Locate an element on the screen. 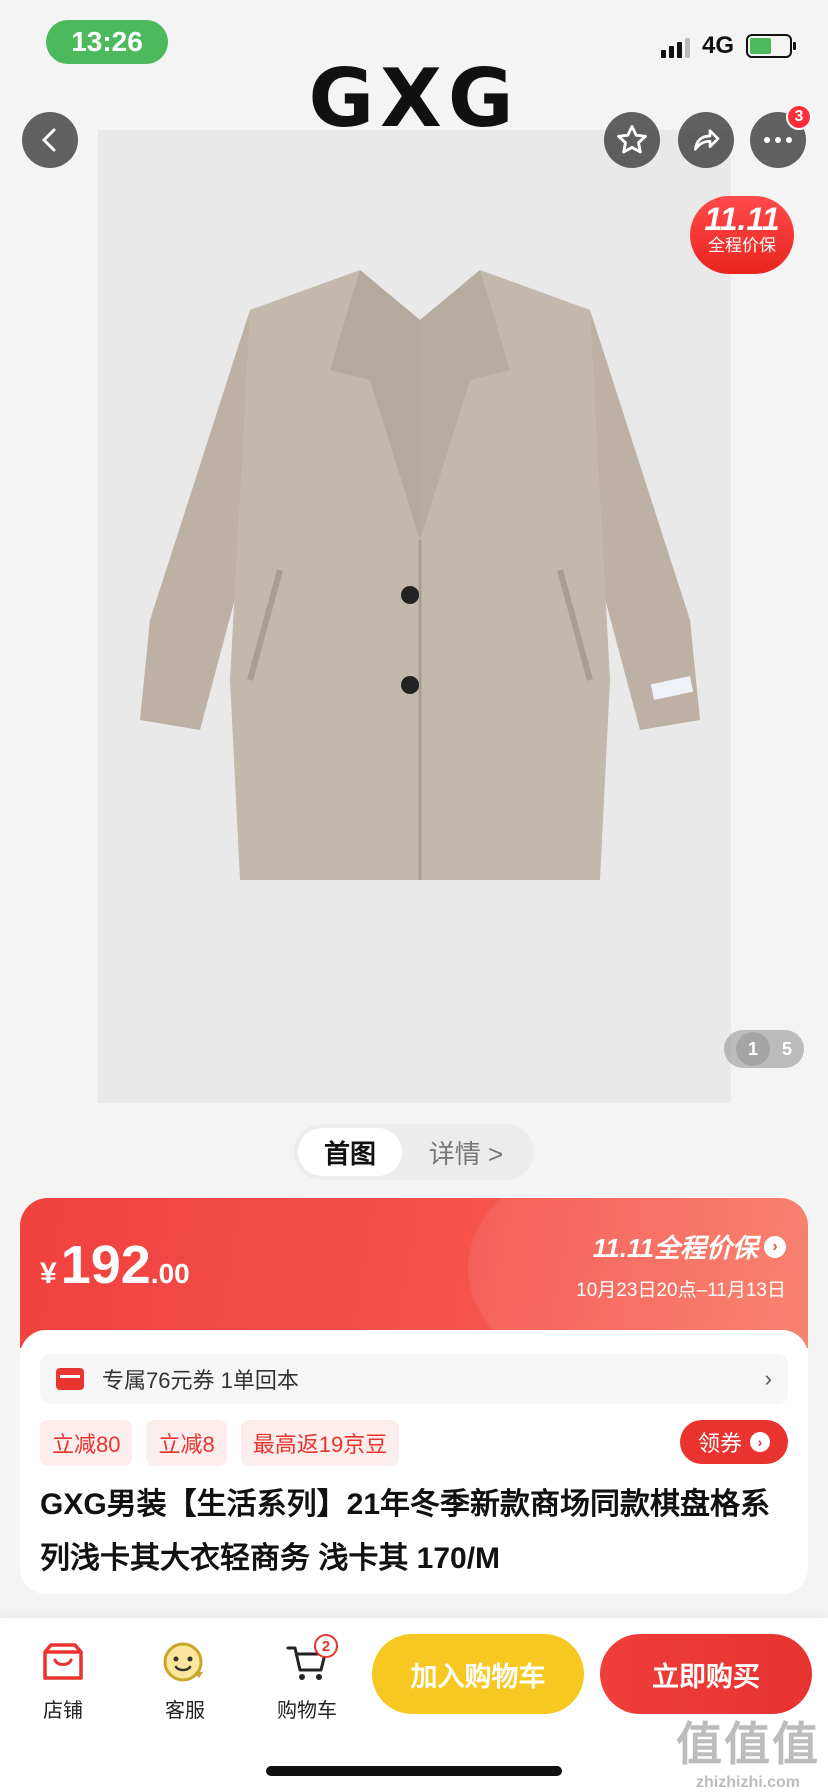  service-button: 客服 is located at coordinates (185, 1680).